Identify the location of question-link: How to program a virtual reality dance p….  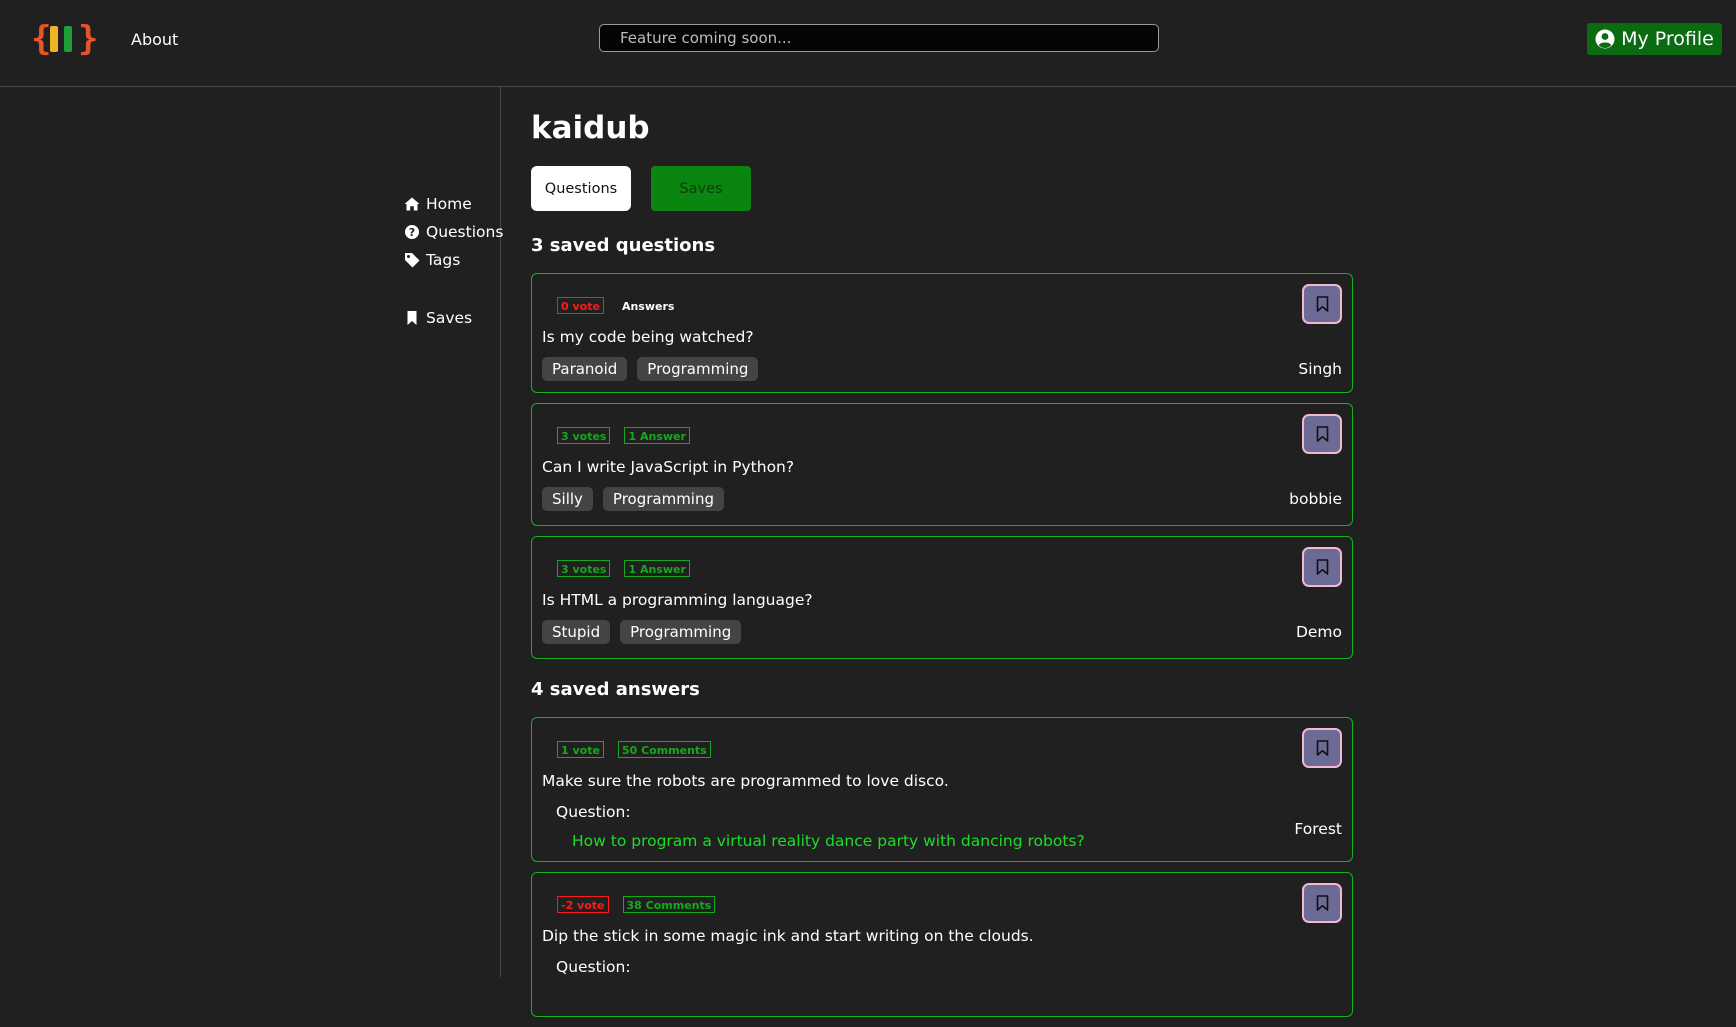
(828, 841).